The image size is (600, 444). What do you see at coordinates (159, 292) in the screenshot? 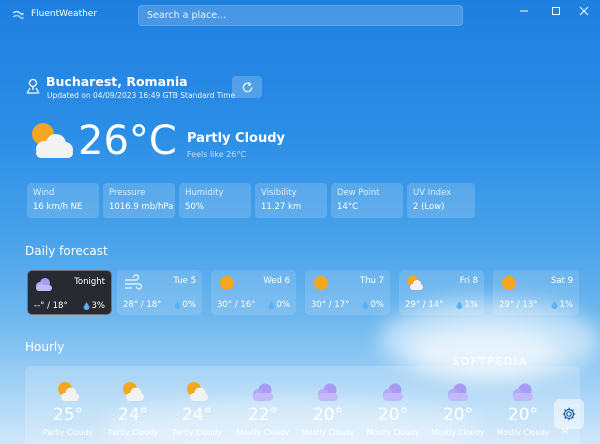
I see `day-card-tue-5: Tue 5 28° / 18° 0%` at bounding box center [159, 292].